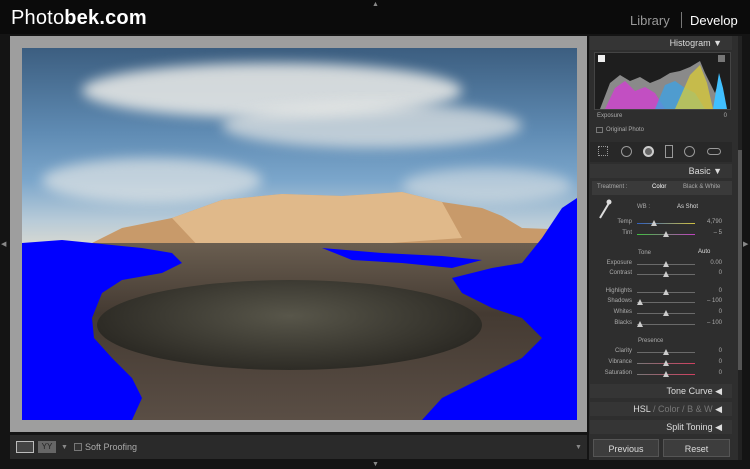 The height and width of the screenshot is (469, 750). What do you see at coordinates (3, 244) in the screenshot?
I see `left-panel-toggle-icon: ◀` at bounding box center [3, 244].